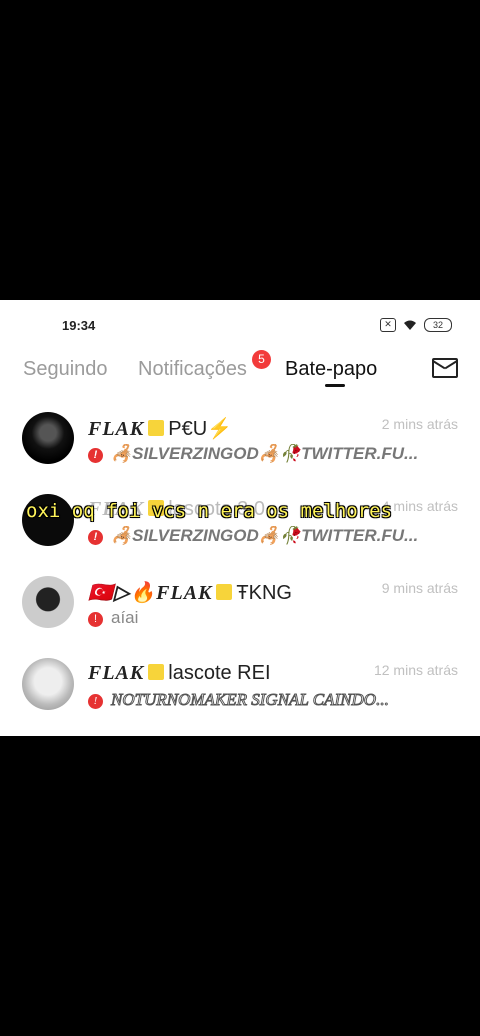 This screenshot has width=480, height=1036. I want to click on video-caption: oxi oq foi vcs n era os melhores, so click(209, 511).